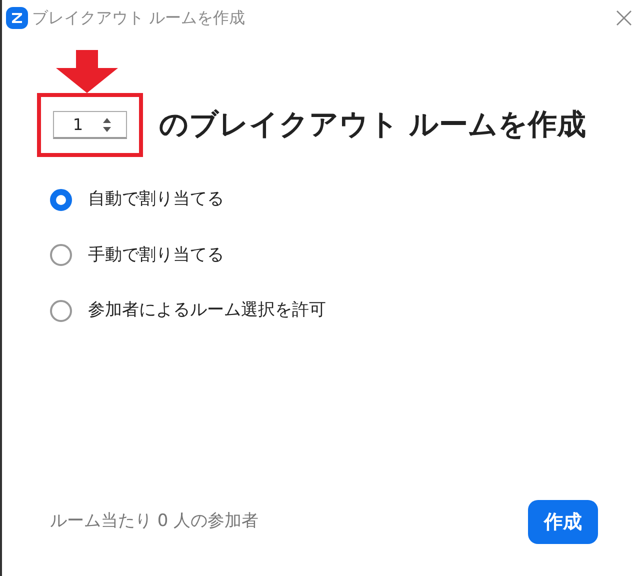 This screenshot has height=576, width=642. Describe the element at coordinates (563, 522) in the screenshot. I see `create-button: 作成` at that location.